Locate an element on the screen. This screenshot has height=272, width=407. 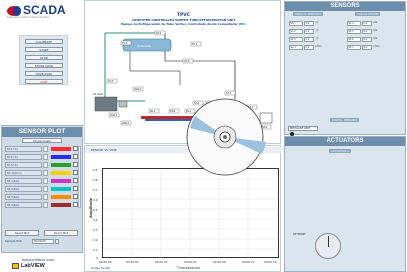
diagram-label: ST-3 is located at coordinates (111, 81).